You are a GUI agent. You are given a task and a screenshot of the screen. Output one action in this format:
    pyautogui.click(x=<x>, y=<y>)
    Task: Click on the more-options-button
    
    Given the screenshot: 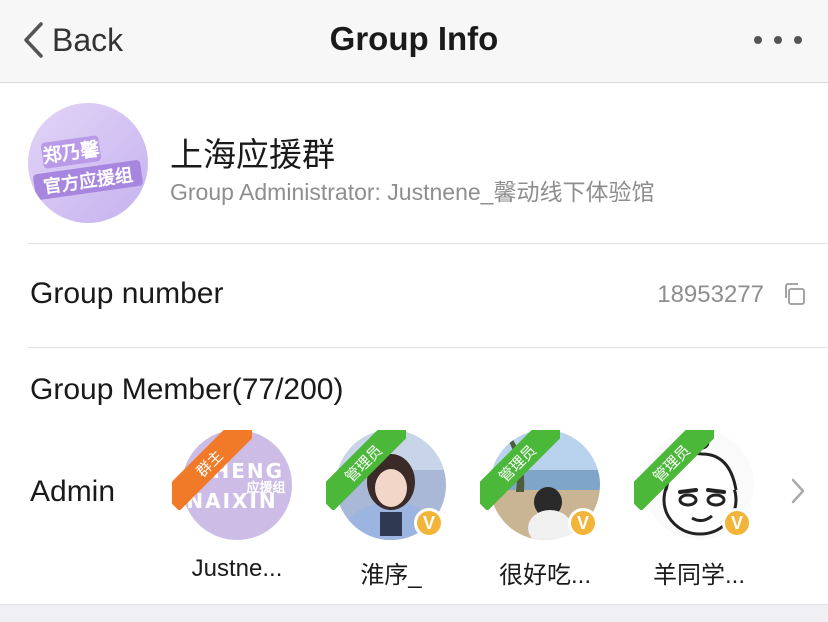 What is the action you would take?
    pyautogui.click(x=778, y=40)
    